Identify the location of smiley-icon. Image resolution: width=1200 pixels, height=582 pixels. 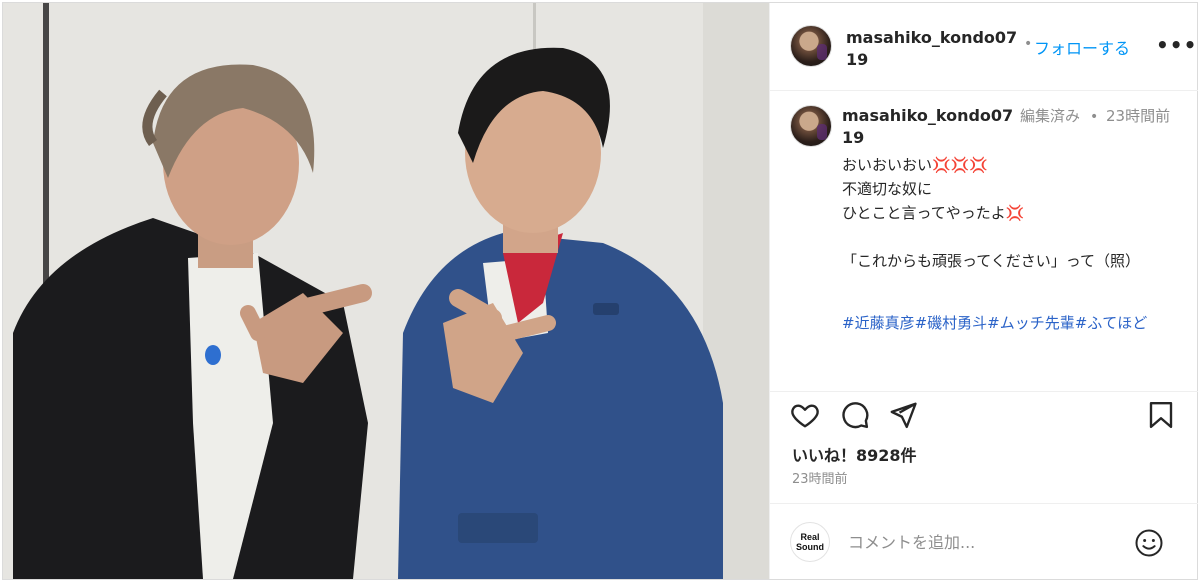
(1149, 543).